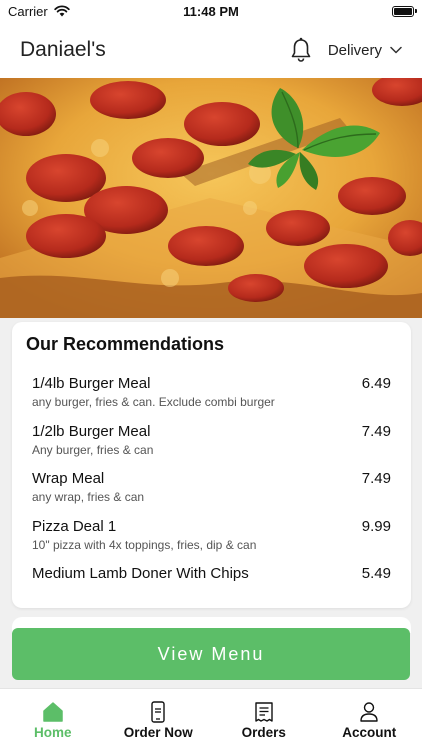 The image size is (422, 750). I want to click on wifi-icon, so click(62, 11).